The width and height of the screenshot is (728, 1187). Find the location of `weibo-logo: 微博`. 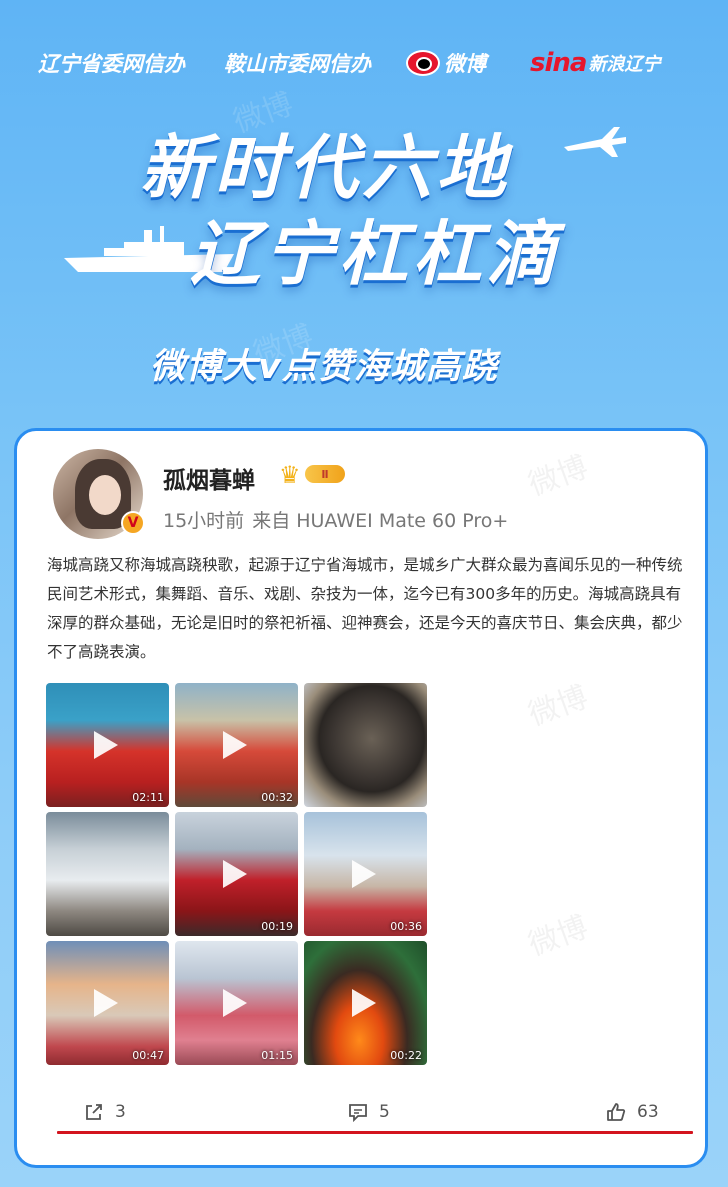

weibo-logo: 微博 is located at coordinates (446, 63).